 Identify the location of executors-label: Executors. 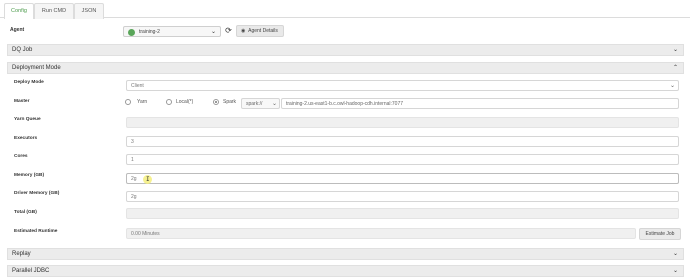
(26, 138).